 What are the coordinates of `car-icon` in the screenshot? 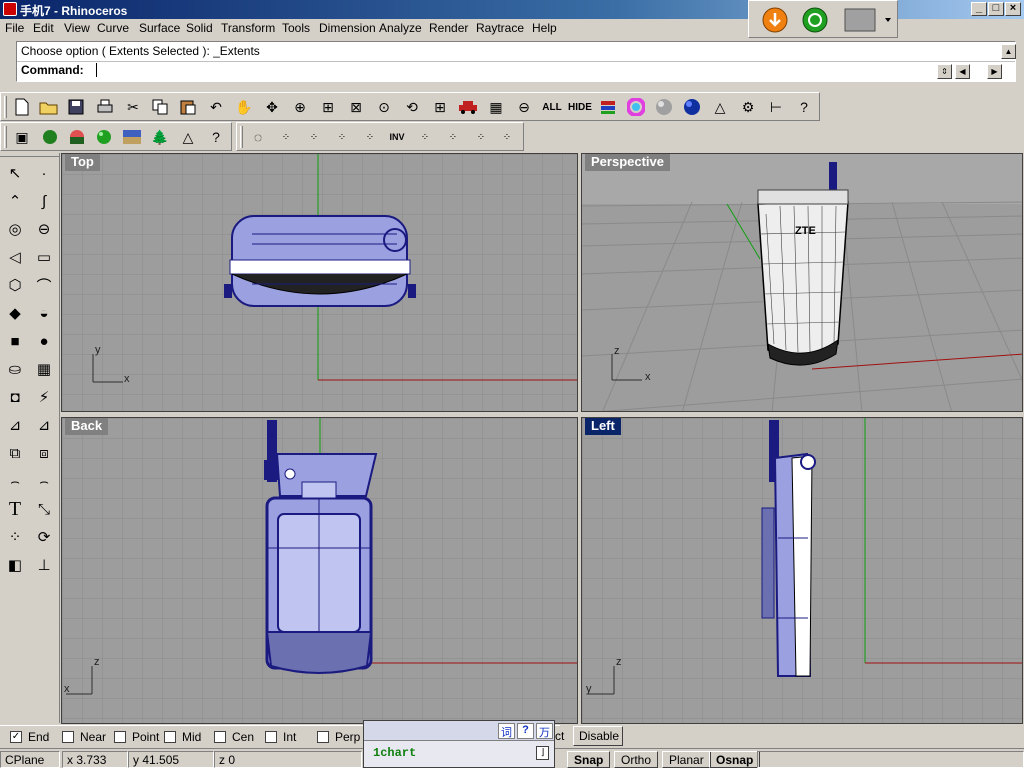 It's located at (468, 107).